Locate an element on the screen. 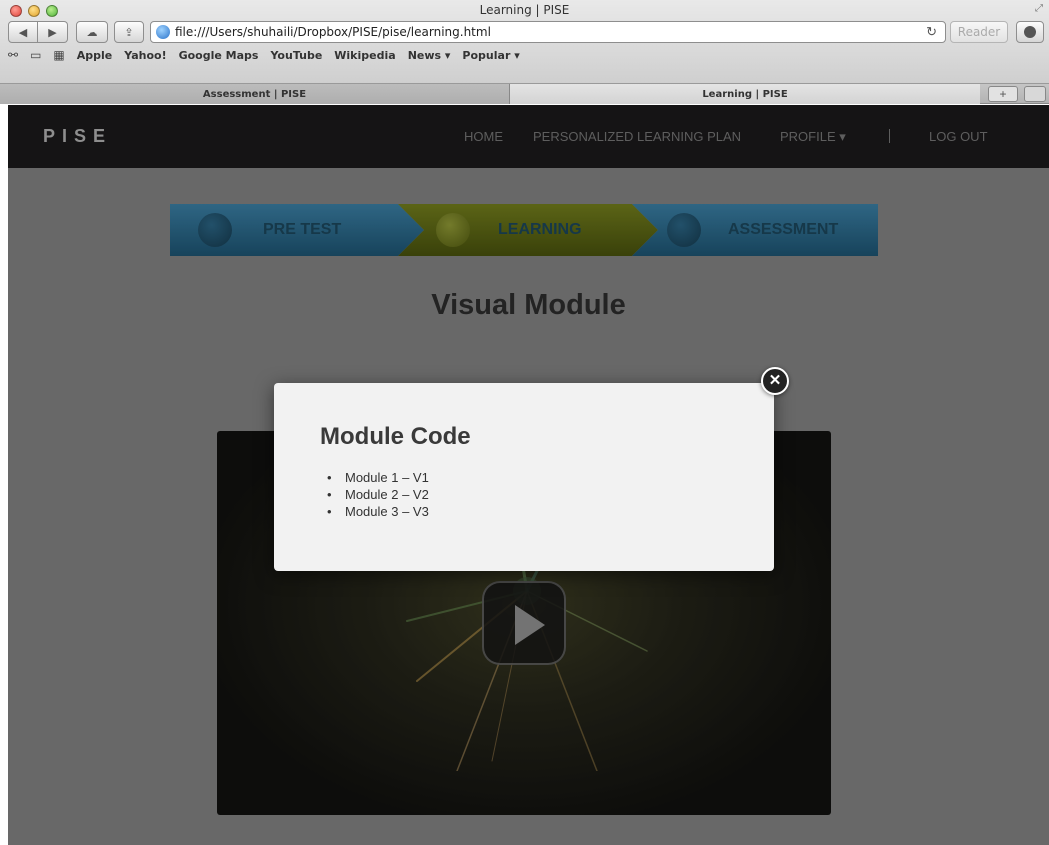 This screenshot has height=845, width=1049. tab-view-button is located at coordinates (1035, 94).